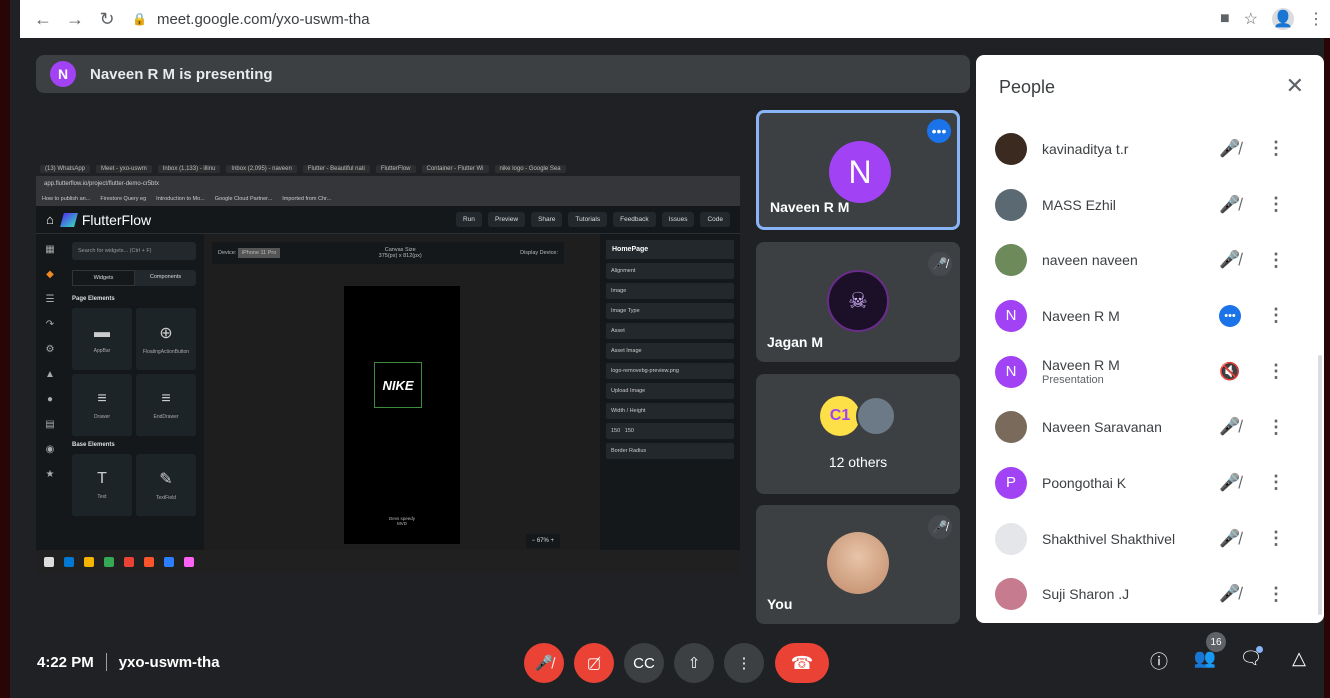 This screenshot has width=1330, height=698. What do you see at coordinates (1225, 19) in the screenshot?
I see `camera-icon: ■` at bounding box center [1225, 19].